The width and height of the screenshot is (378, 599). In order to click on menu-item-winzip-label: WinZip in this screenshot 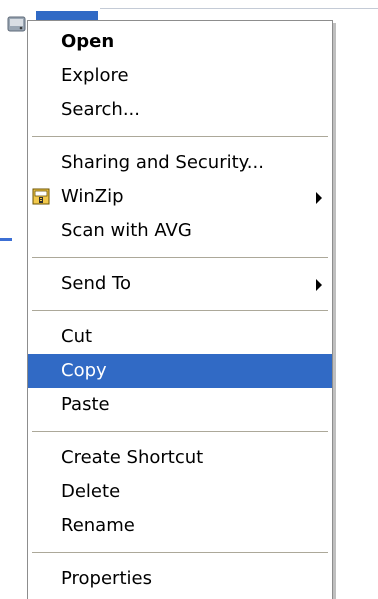, I will do `click(92, 196)`.